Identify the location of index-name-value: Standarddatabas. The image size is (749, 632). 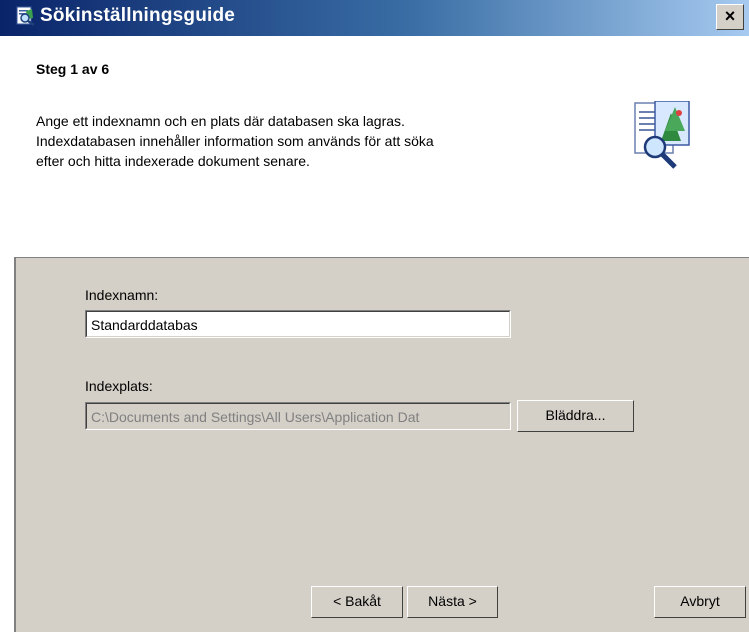
(298, 324).